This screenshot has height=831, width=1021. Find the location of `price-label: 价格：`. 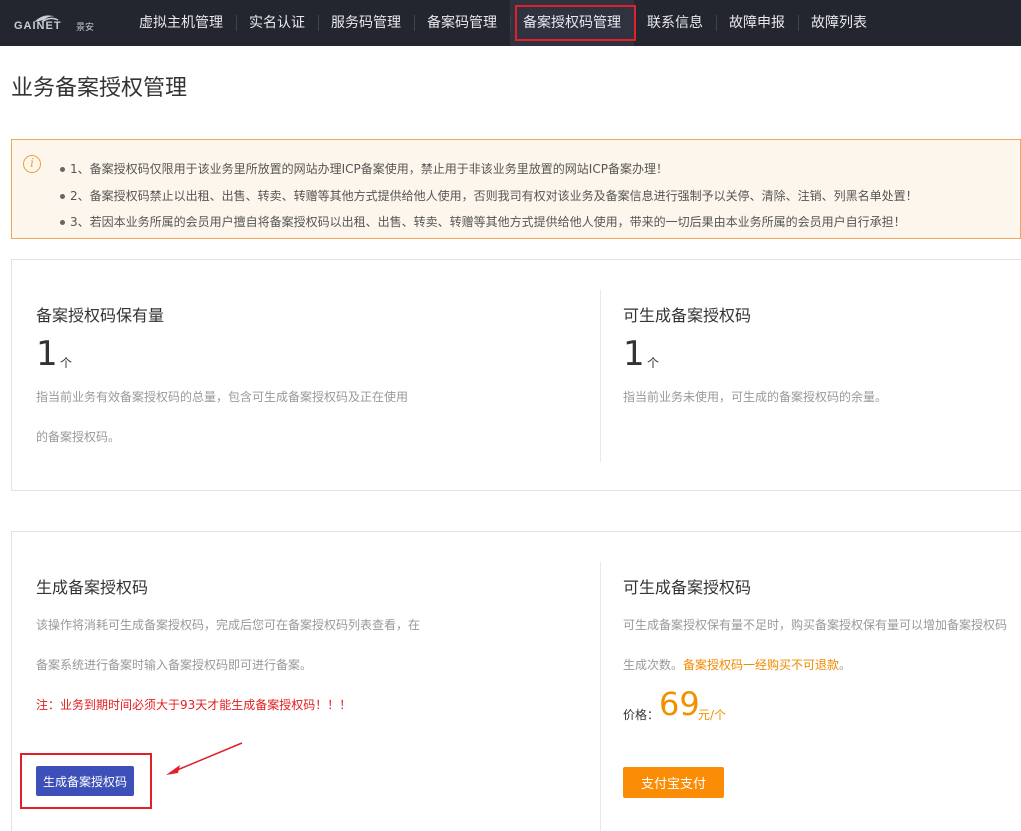

price-label: 价格： is located at coordinates (641, 715).